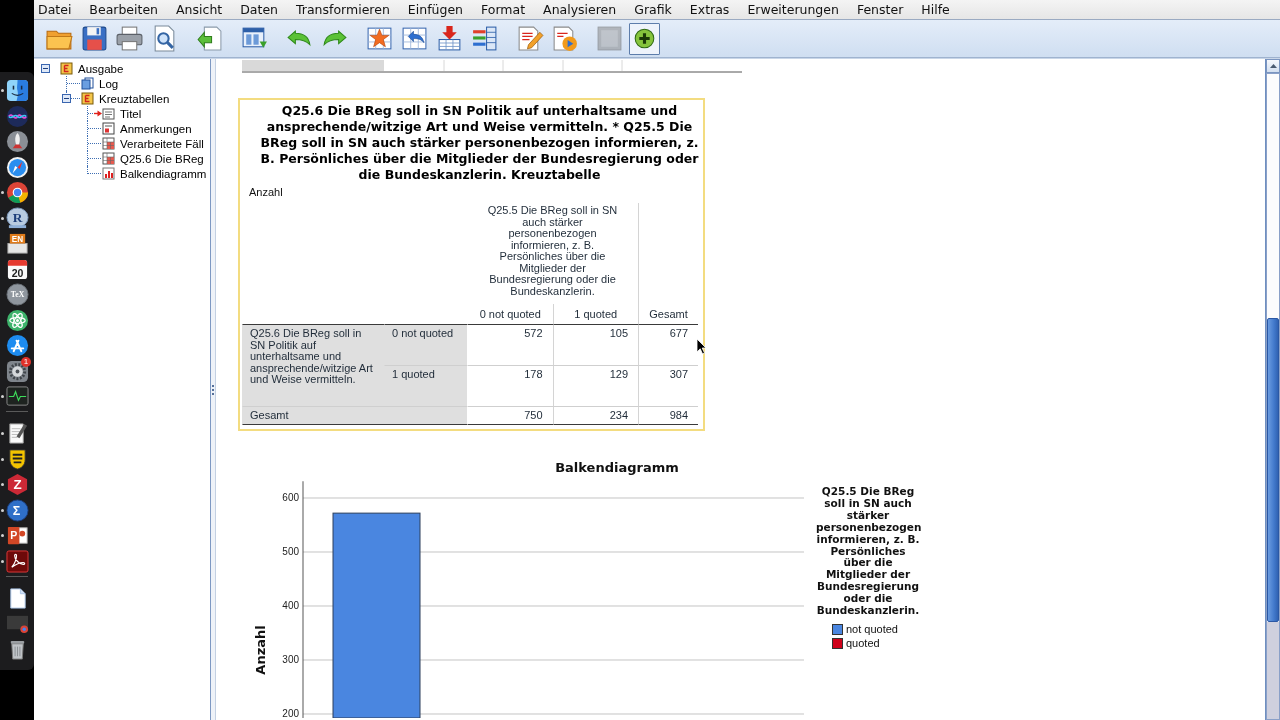 Image resolution: width=1280 pixels, height=720 pixels. What do you see at coordinates (124, 9) in the screenshot?
I see `menu-item: Bearbeiten` at bounding box center [124, 9].